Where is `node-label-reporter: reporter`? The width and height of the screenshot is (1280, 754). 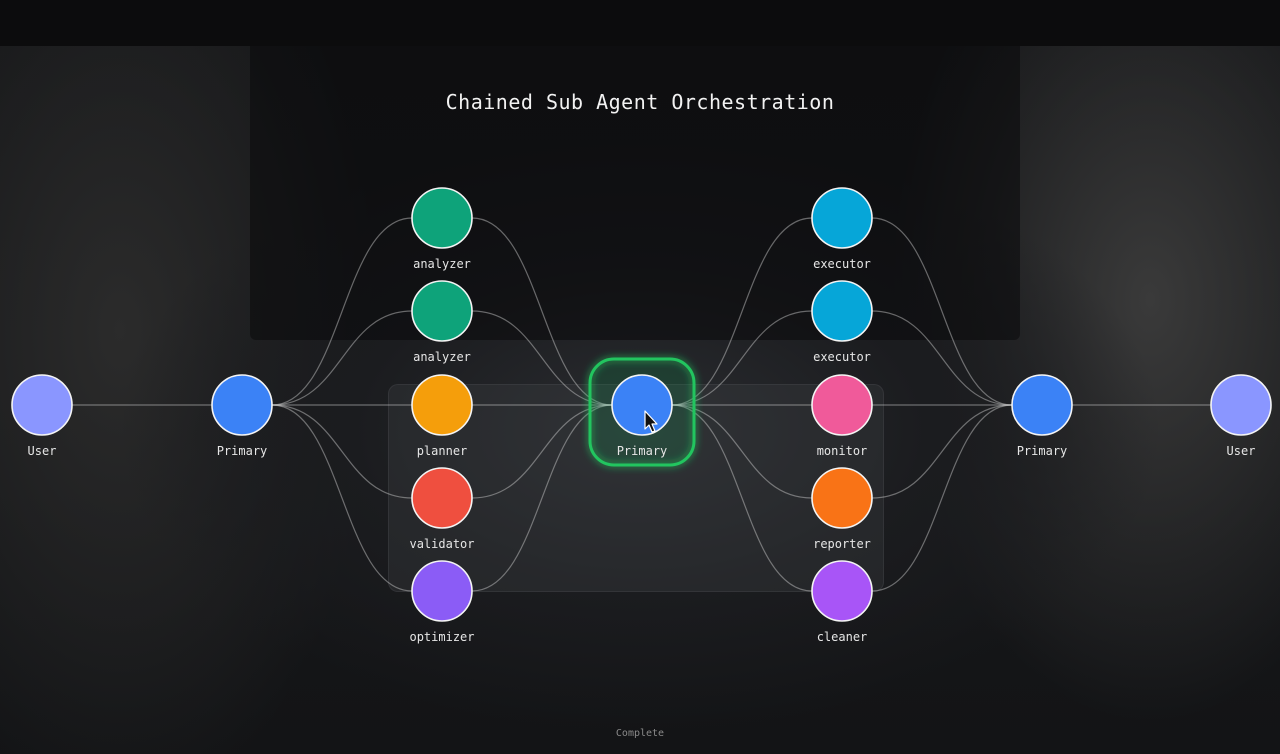 node-label-reporter: reporter is located at coordinates (842, 544).